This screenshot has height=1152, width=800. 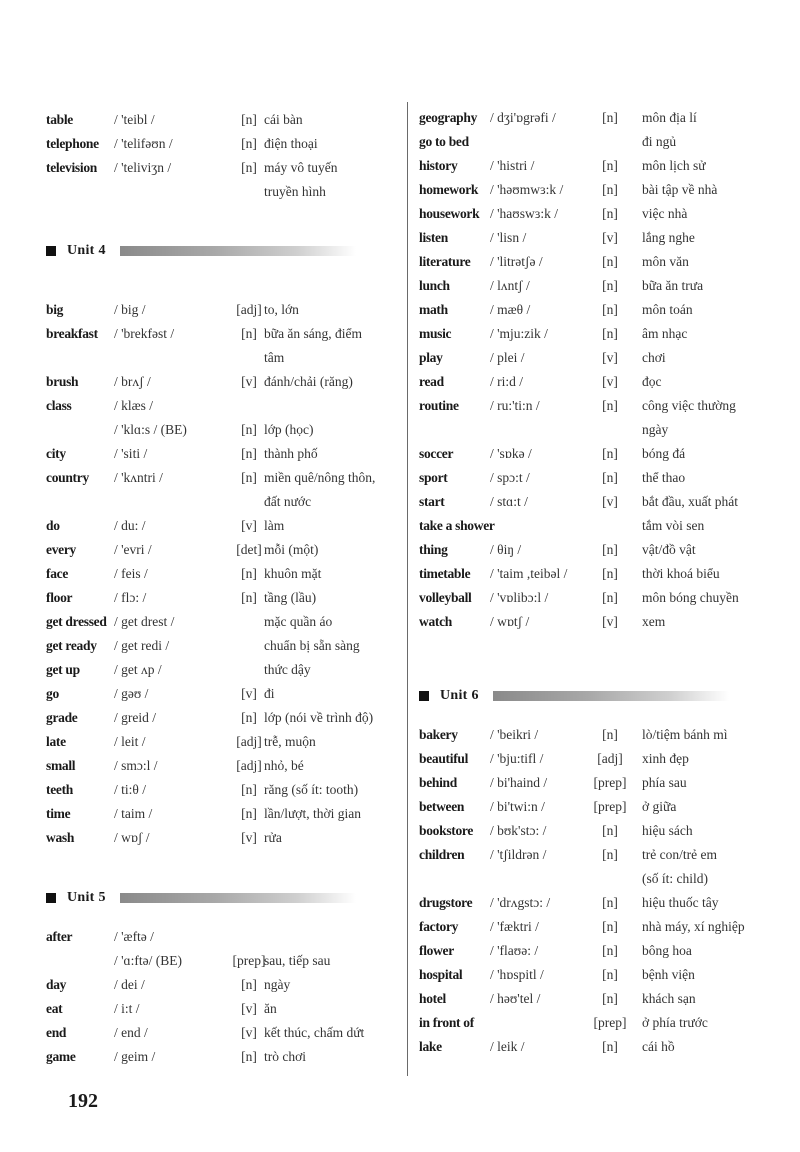 What do you see at coordinates (434, 285) in the screenshot?
I see `entry-word: lunch` at bounding box center [434, 285].